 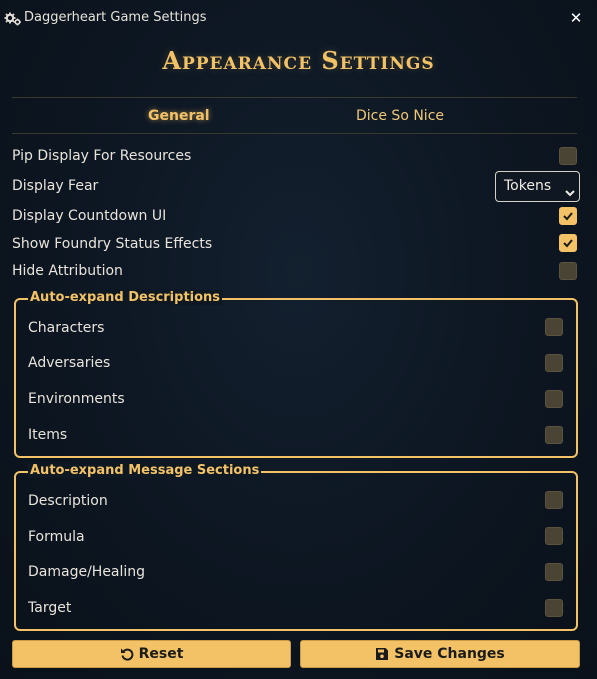 What do you see at coordinates (69, 363) in the screenshot?
I see `option-label-adversaries: Adversaries` at bounding box center [69, 363].